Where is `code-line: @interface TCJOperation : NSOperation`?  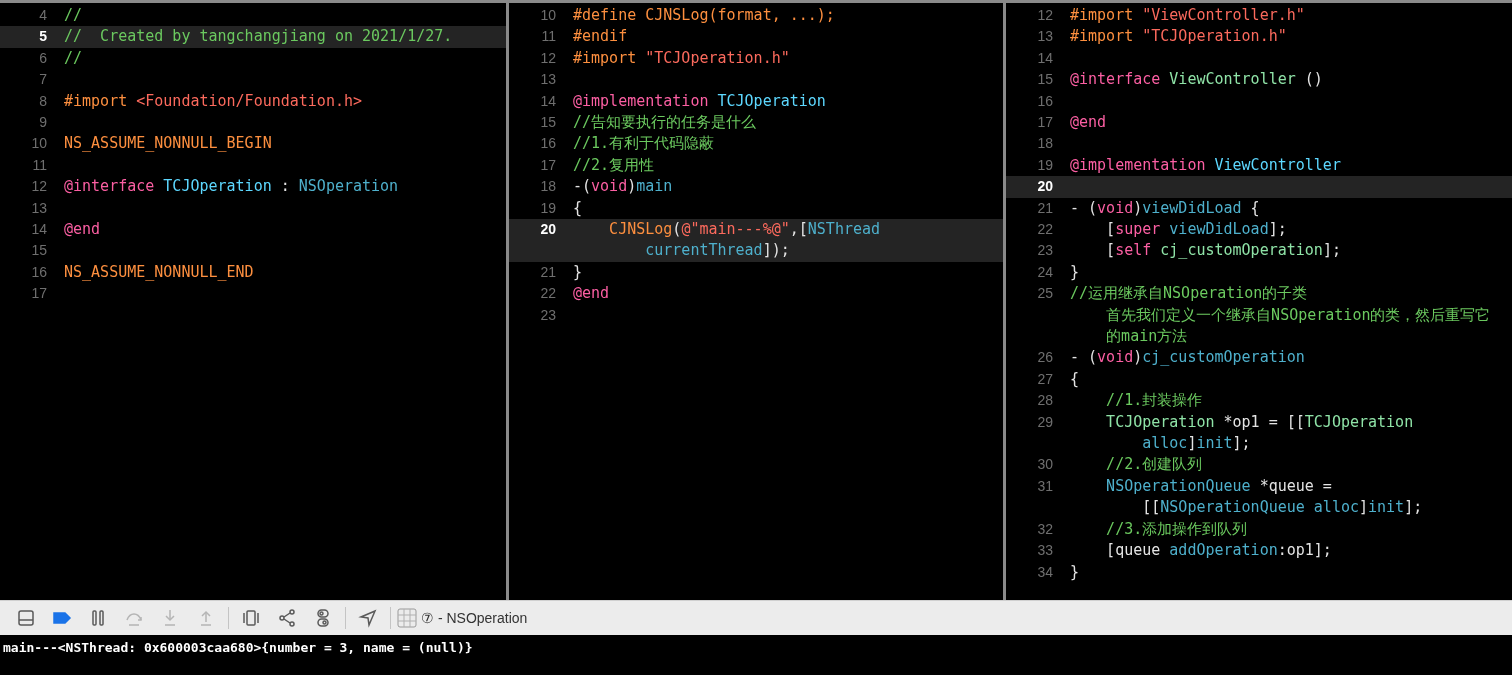 code-line: @interface TCJOperation : NSOperation is located at coordinates (231, 187).